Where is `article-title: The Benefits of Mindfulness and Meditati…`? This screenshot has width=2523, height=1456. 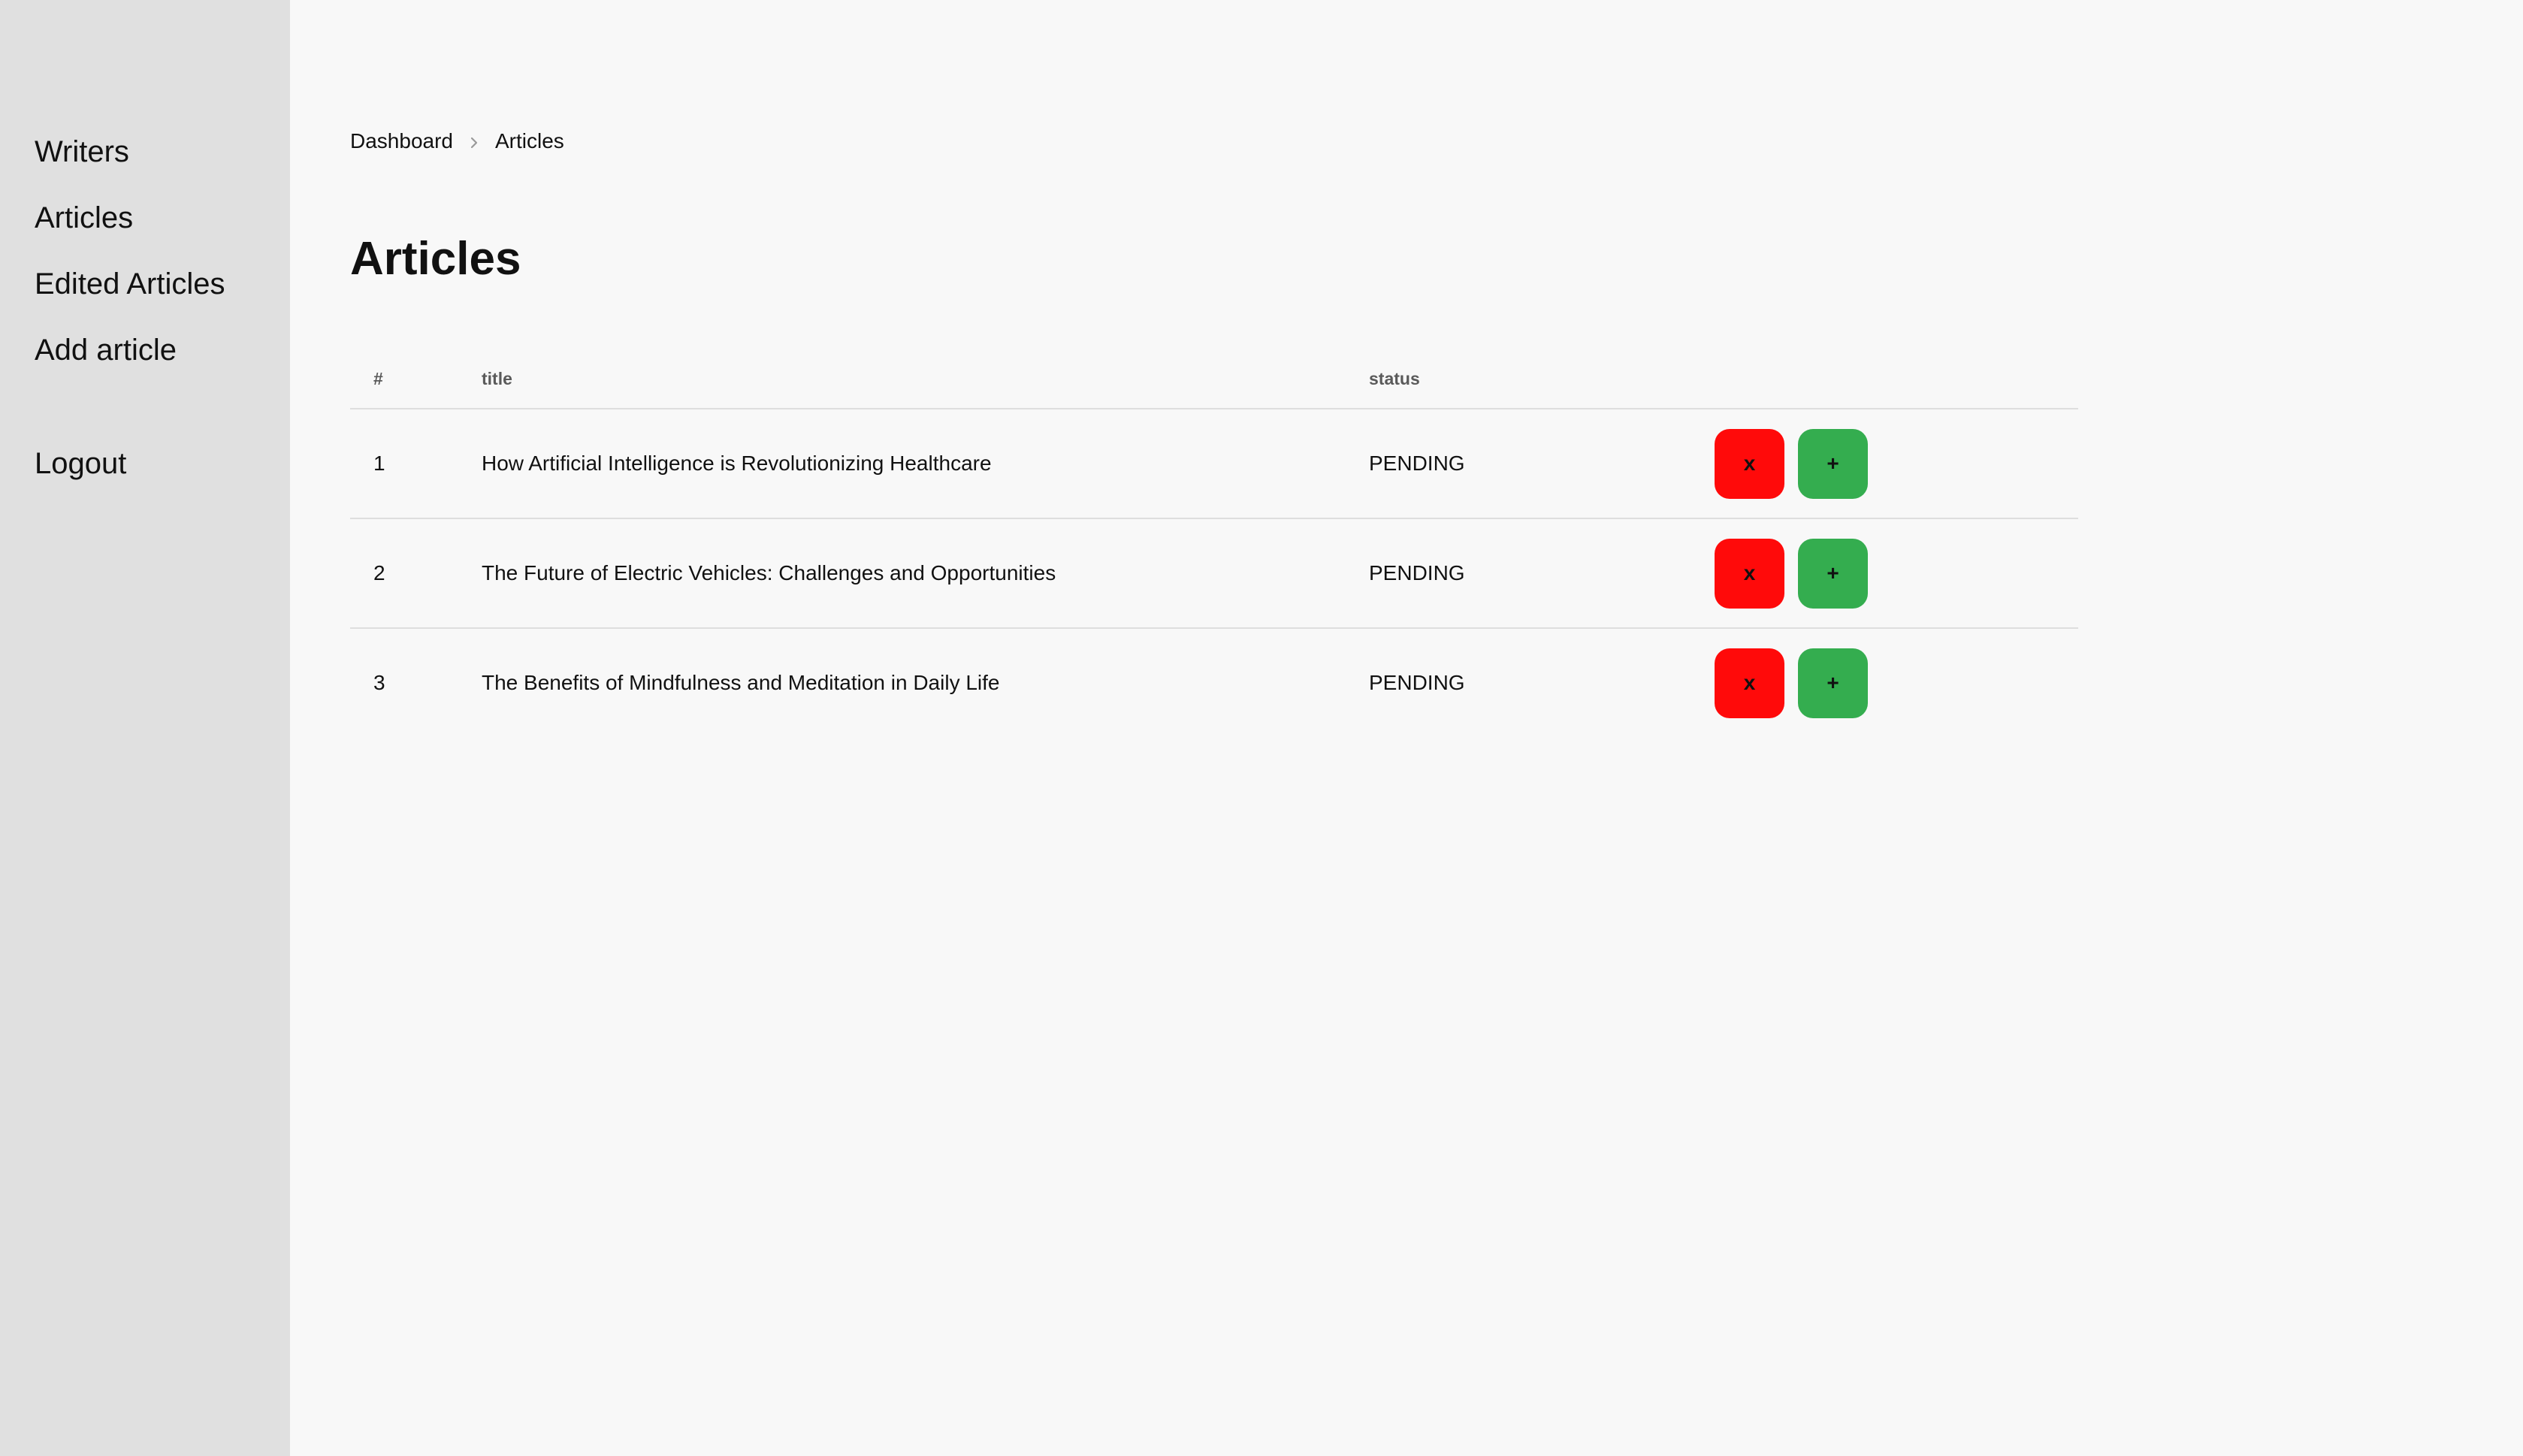 article-title: The Benefits of Mindfulness and Meditati… is located at coordinates (741, 682).